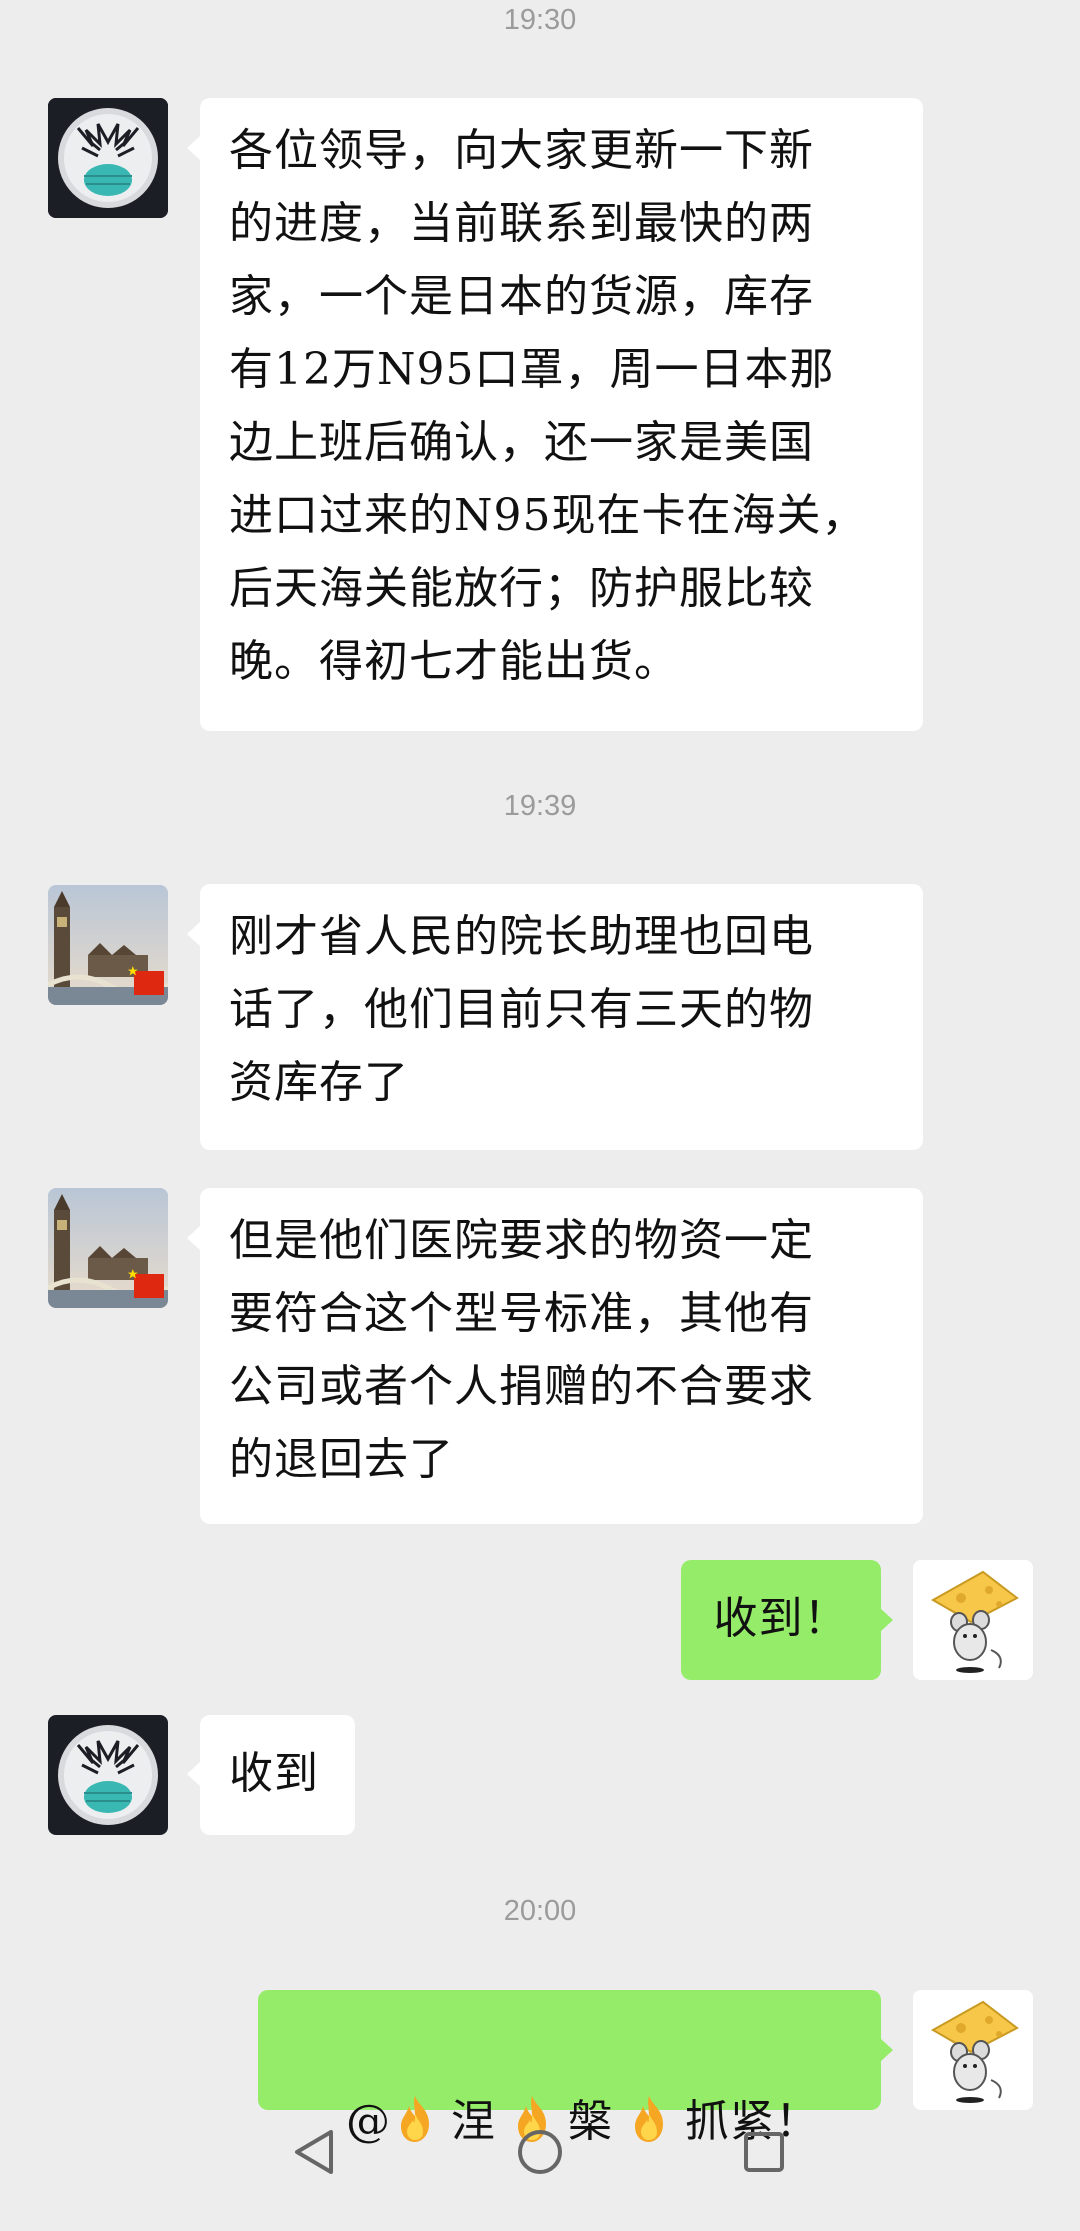 This screenshot has height=2231, width=1080. Describe the element at coordinates (569, 2068) in the screenshot. I see `message-bubble-outgoing: @ 涅槃抓紧！` at that location.